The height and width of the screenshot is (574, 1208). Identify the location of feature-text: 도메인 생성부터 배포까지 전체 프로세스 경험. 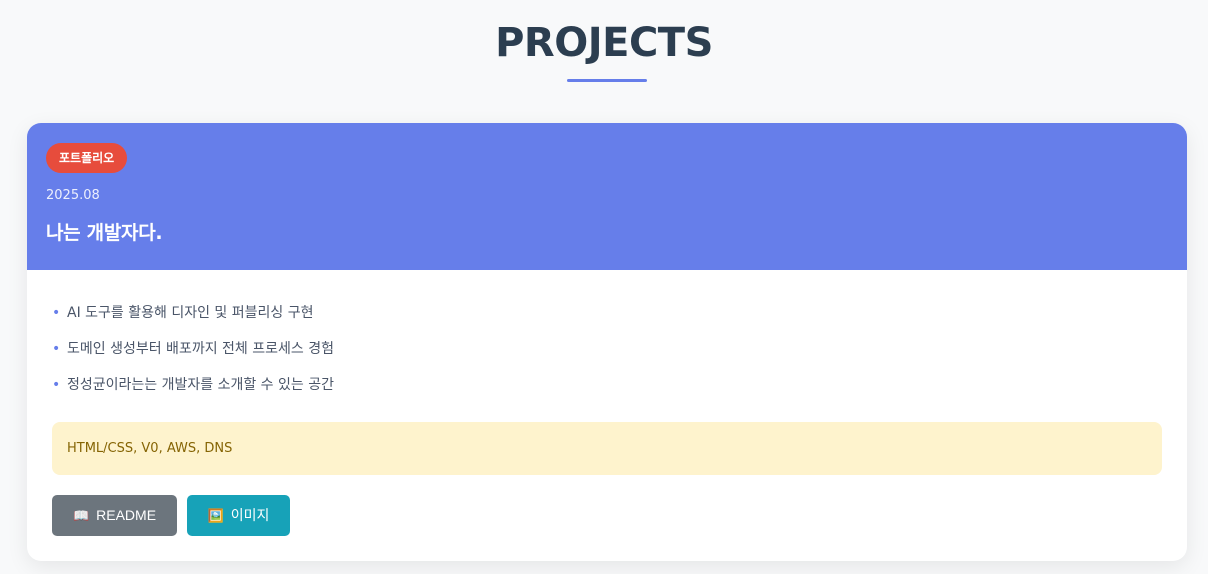
(200, 349).